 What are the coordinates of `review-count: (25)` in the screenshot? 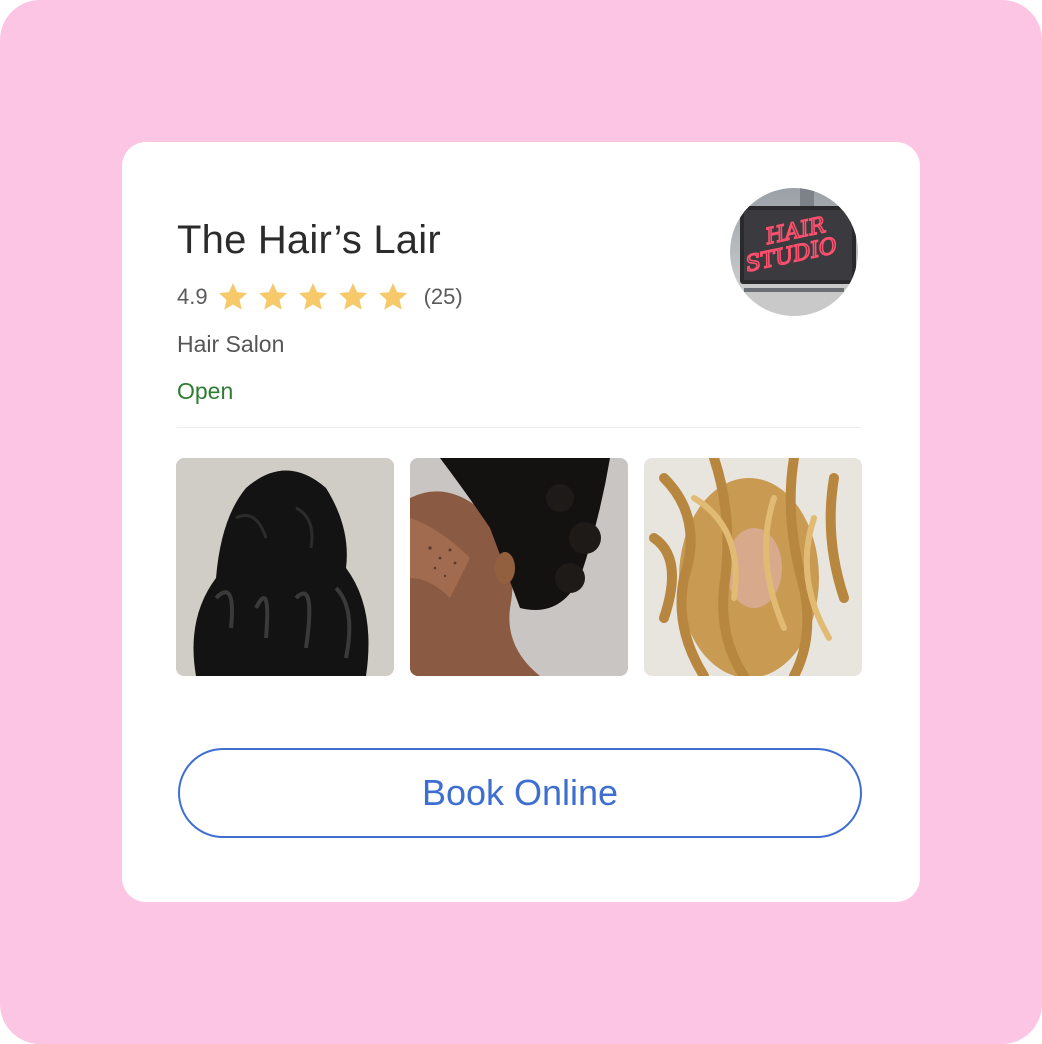 It's located at (443, 296).